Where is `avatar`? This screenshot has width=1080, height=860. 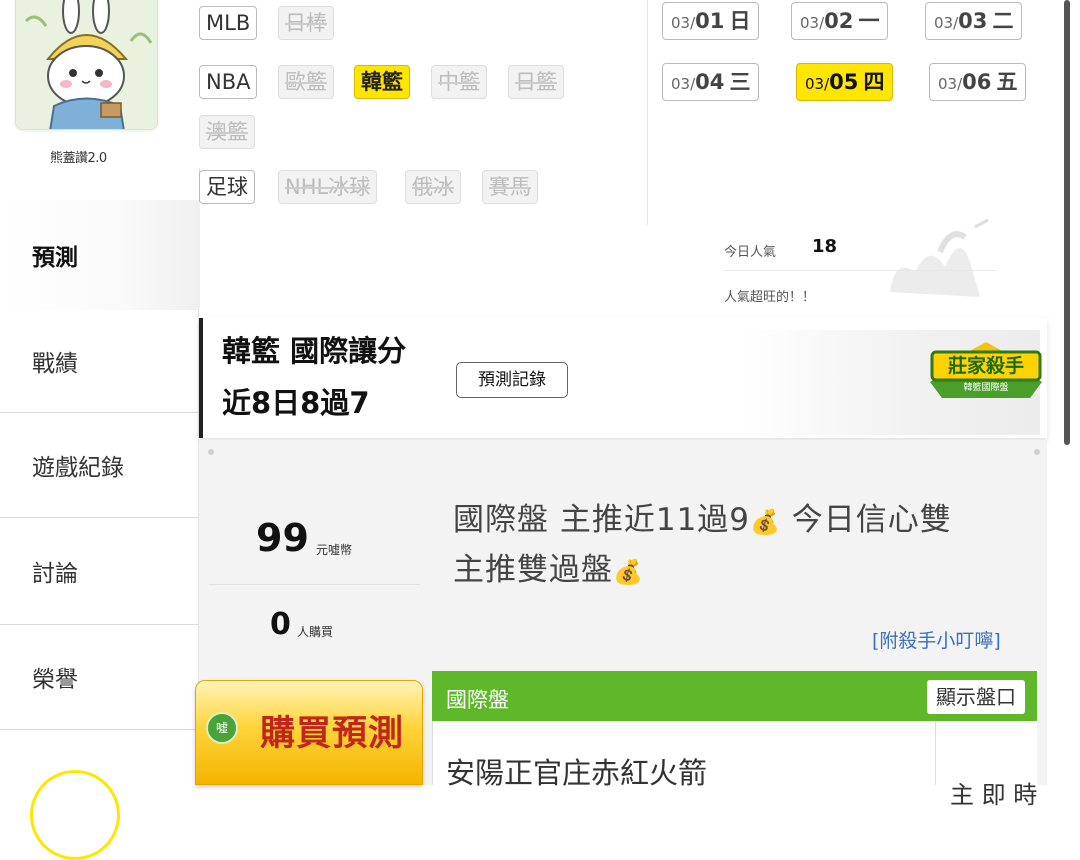 avatar is located at coordinates (86, 65).